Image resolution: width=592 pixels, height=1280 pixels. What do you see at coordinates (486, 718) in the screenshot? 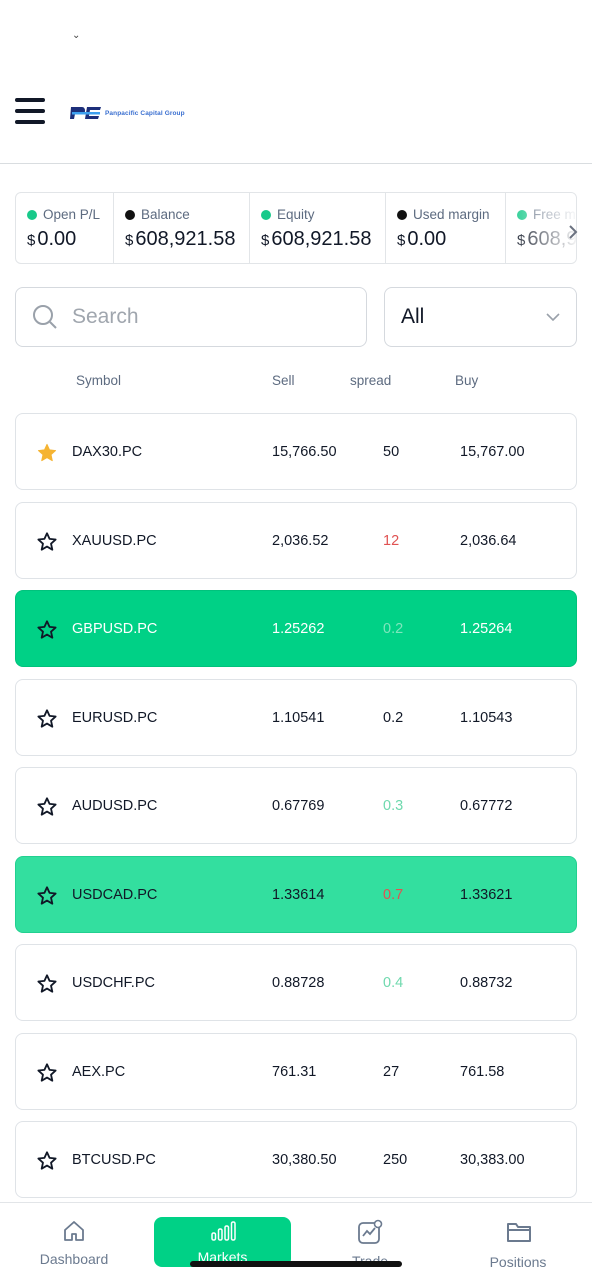
I see `buy-price: 1.10543` at bounding box center [486, 718].